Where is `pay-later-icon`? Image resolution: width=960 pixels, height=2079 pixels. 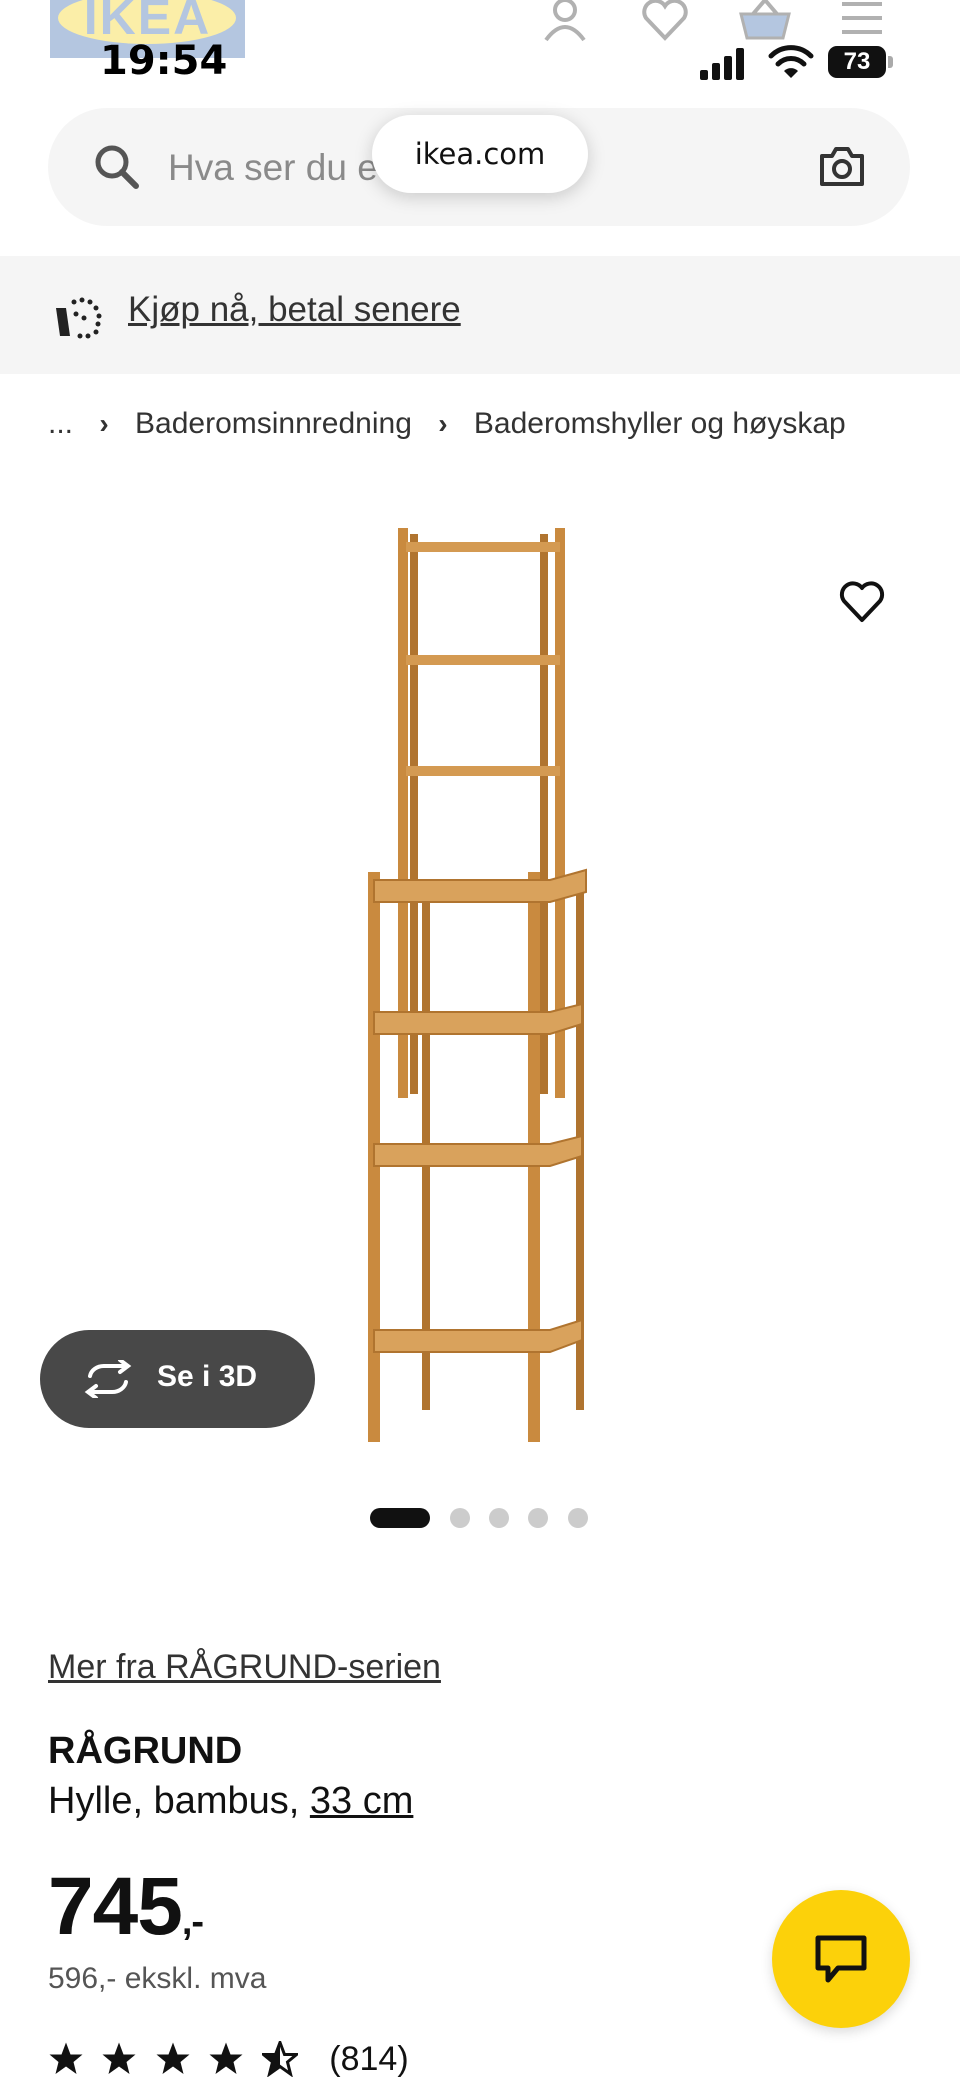 pay-later-icon is located at coordinates (79, 318).